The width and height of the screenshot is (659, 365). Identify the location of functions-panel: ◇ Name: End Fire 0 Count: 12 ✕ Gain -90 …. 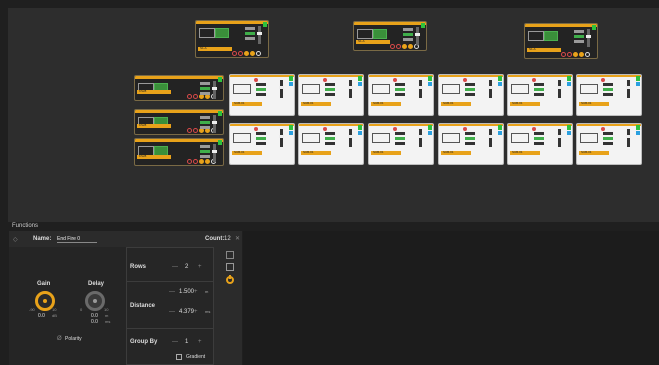
(125, 298).